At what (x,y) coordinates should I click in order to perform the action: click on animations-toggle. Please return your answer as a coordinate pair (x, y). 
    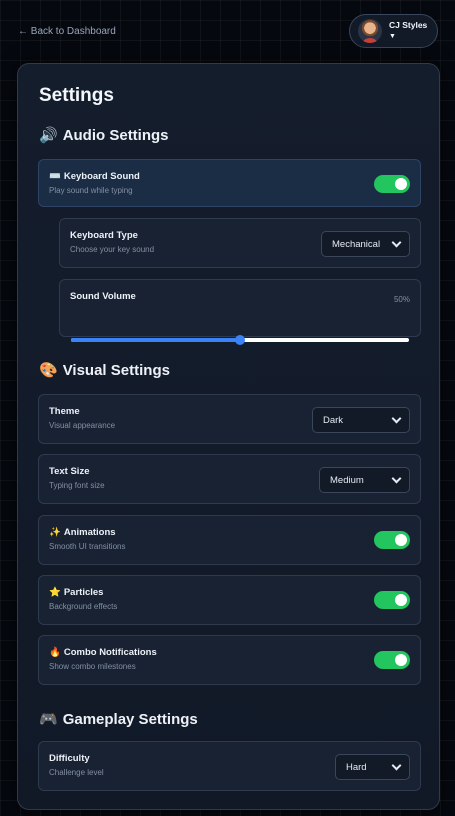
    Looking at the image, I should click on (392, 540).